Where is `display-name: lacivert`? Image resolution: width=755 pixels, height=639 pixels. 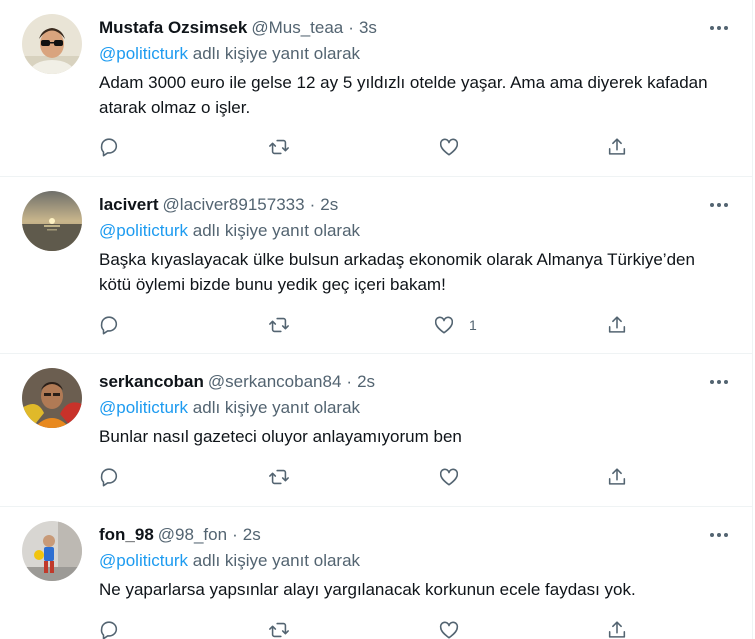 display-name: lacivert is located at coordinates (129, 204).